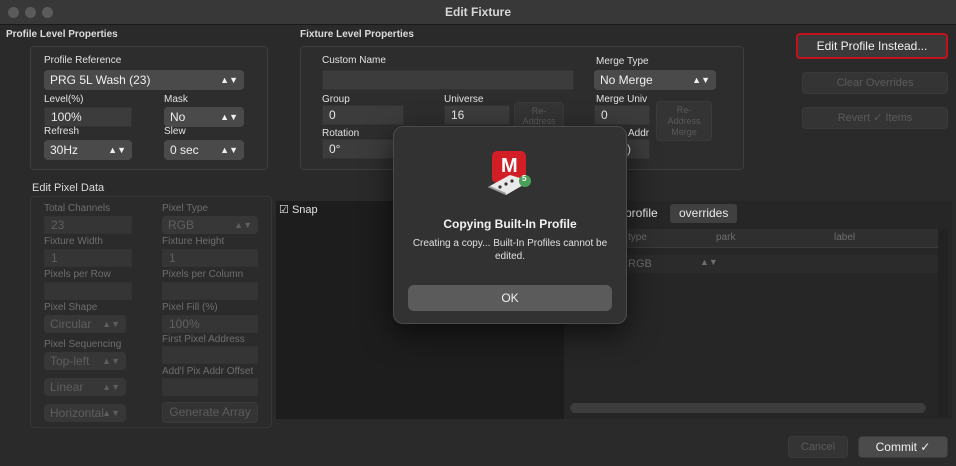 The width and height of the screenshot is (956, 466). I want to click on total-channels-field: 23, so click(88, 225).